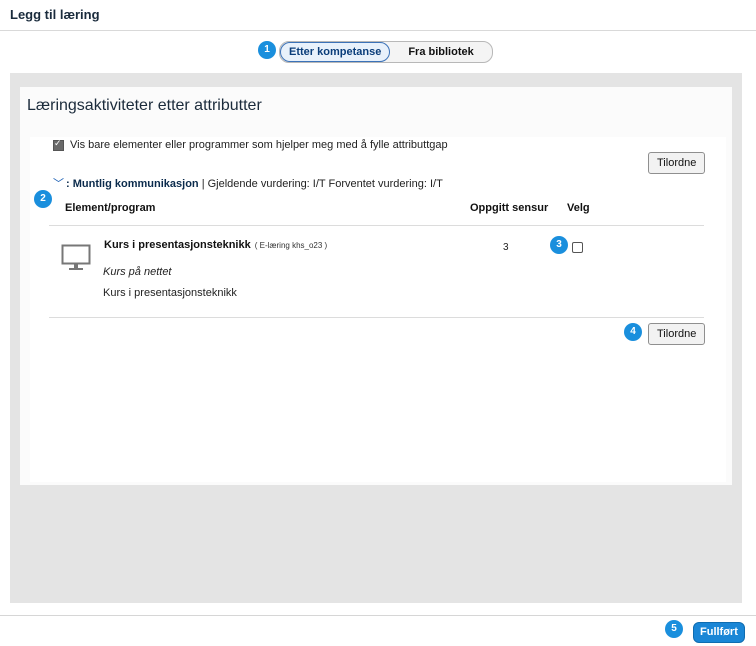 This screenshot has width=756, height=646. What do you see at coordinates (177, 245) in the screenshot?
I see `item-title-text: Kurs i presentasjonsteknikk` at bounding box center [177, 245].